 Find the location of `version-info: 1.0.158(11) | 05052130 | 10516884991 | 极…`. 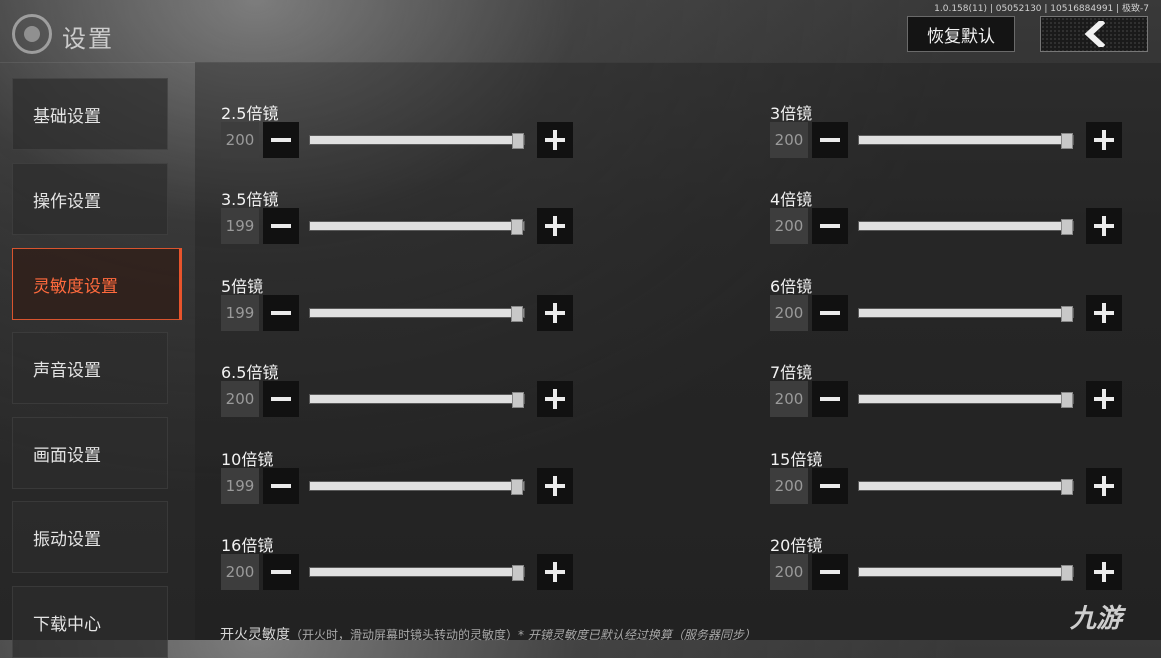

version-info: 1.0.158(11) | 05052130 | 10516884991 | 极… is located at coordinates (1041, 9).